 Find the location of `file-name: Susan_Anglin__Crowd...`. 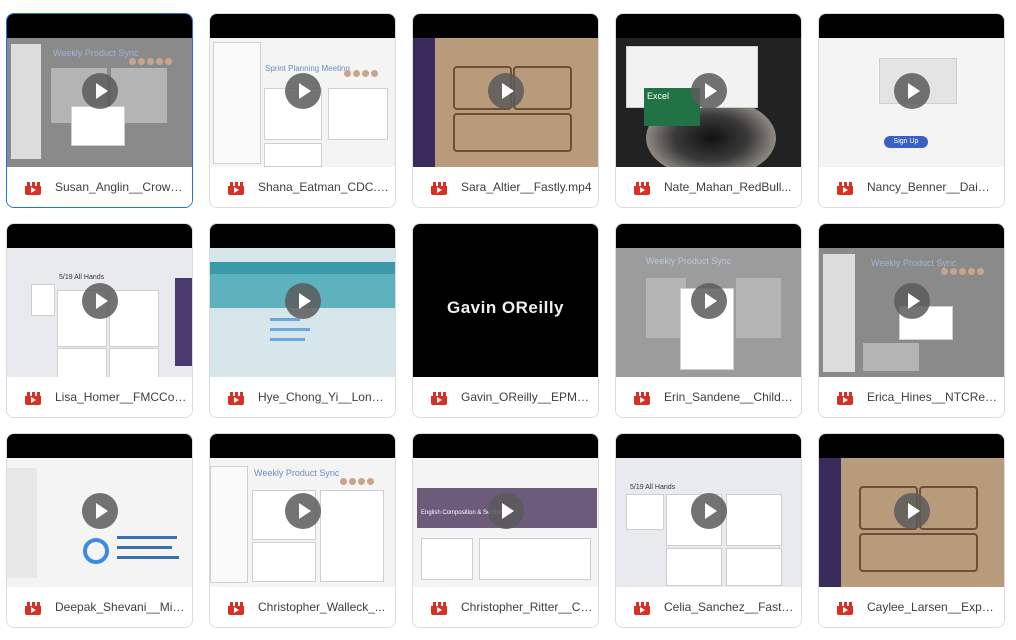

file-name: Susan_Anglin__Crowd... is located at coordinates (121, 187).